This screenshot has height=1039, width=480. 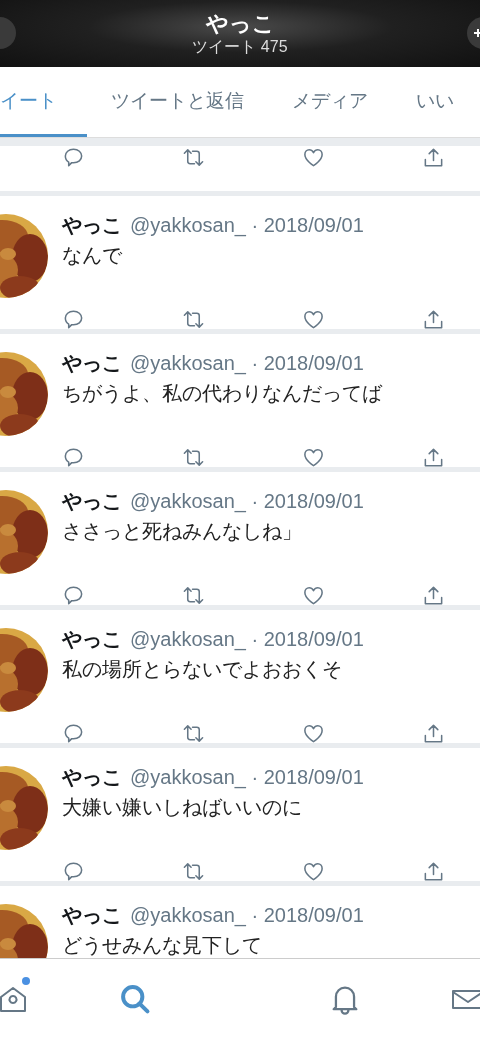 I want to click on header-title: やっこ, so click(x=240, y=23).